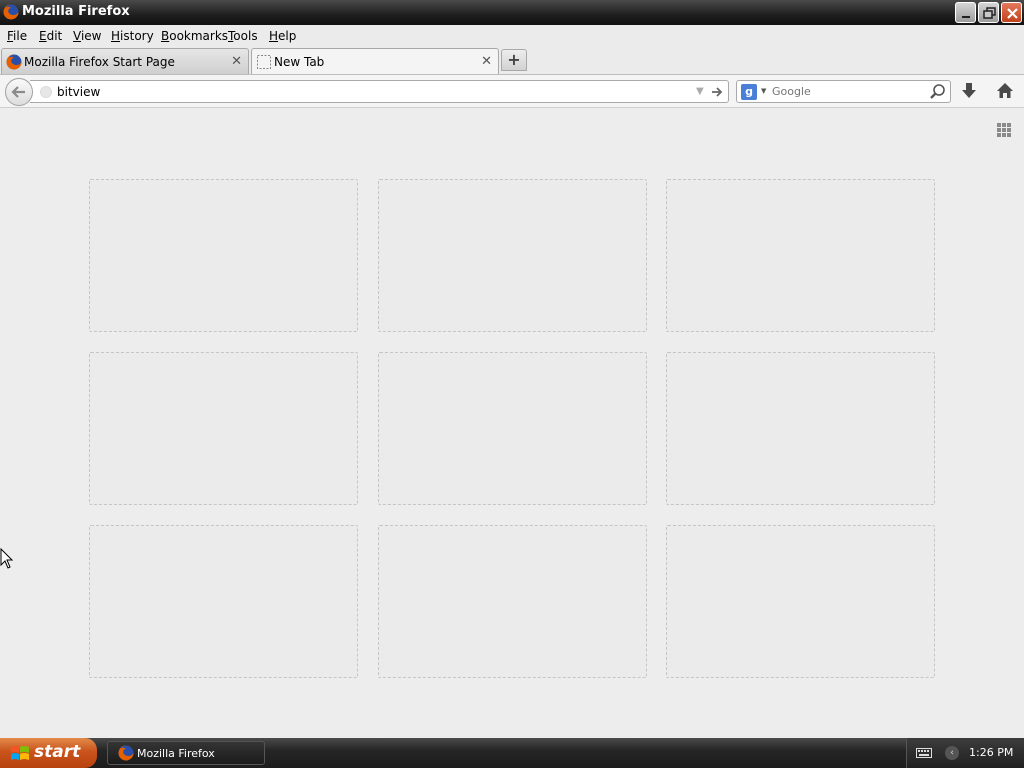  I want to click on menu-bookmarks: Bookmarks, so click(194, 36).